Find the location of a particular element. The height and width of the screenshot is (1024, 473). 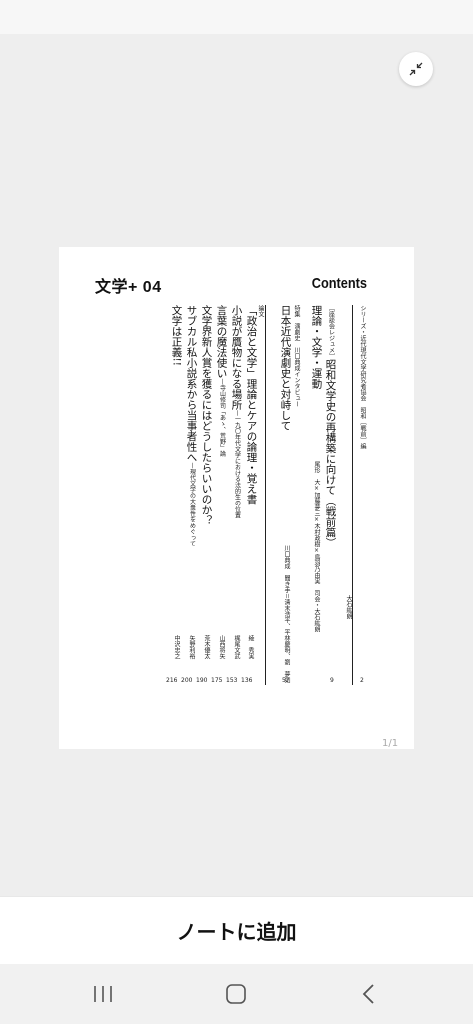

back-button is located at coordinates (369, 994).